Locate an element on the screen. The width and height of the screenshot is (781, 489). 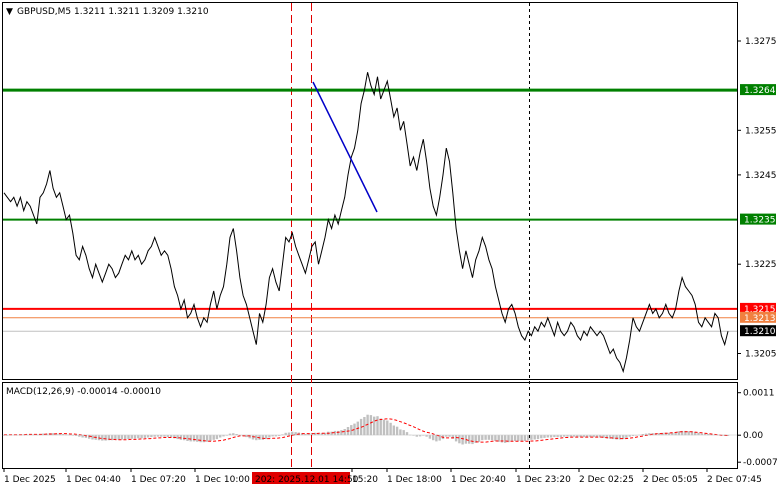
price-tag-label: 1.3213 is located at coordinates (760, 319).